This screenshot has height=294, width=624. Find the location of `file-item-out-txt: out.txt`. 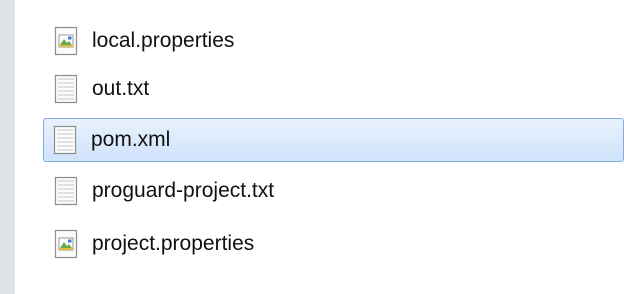

file-item-out-txt: out.txt is located at coordinates (334, 89).